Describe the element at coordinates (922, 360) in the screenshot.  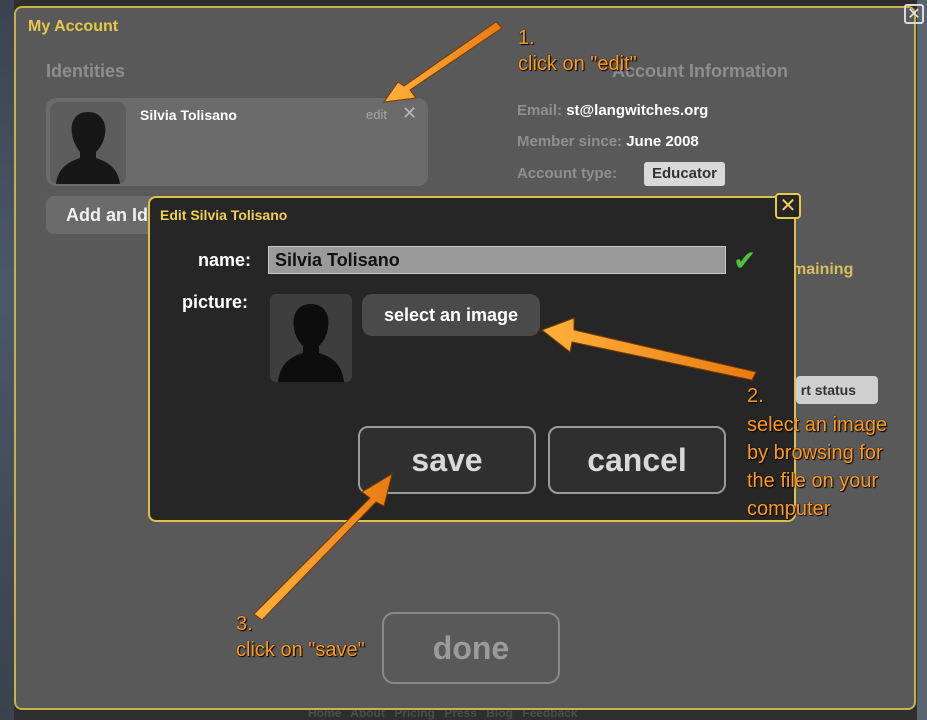
I see `background-right-strip` at that location.